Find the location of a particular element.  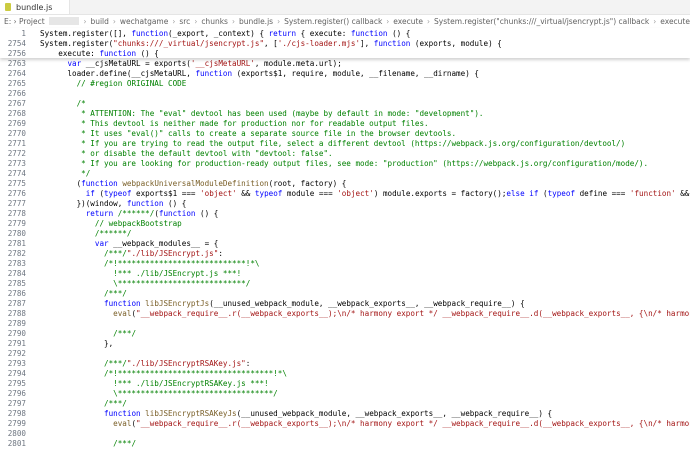

editor-tab-bar: bundle.js is located at coordinates (345, 7).